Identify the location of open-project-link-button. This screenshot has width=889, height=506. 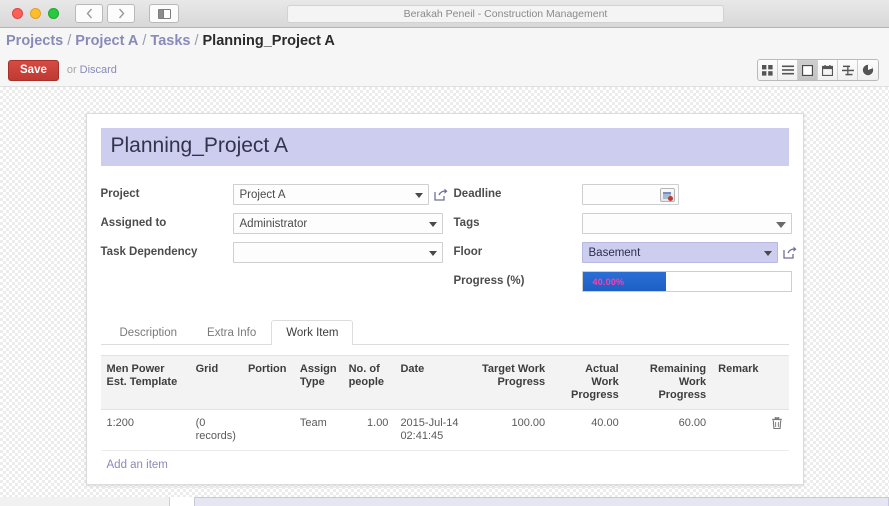
(440, 194).